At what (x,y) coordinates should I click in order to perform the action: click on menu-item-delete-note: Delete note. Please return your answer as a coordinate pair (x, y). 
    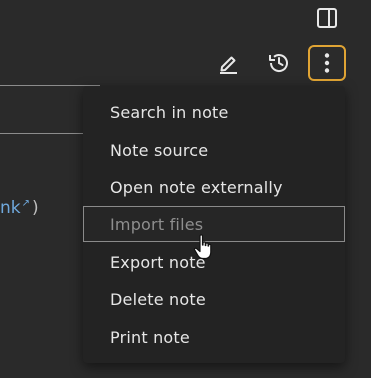
    Looking at the image, I should click on (214, 299).